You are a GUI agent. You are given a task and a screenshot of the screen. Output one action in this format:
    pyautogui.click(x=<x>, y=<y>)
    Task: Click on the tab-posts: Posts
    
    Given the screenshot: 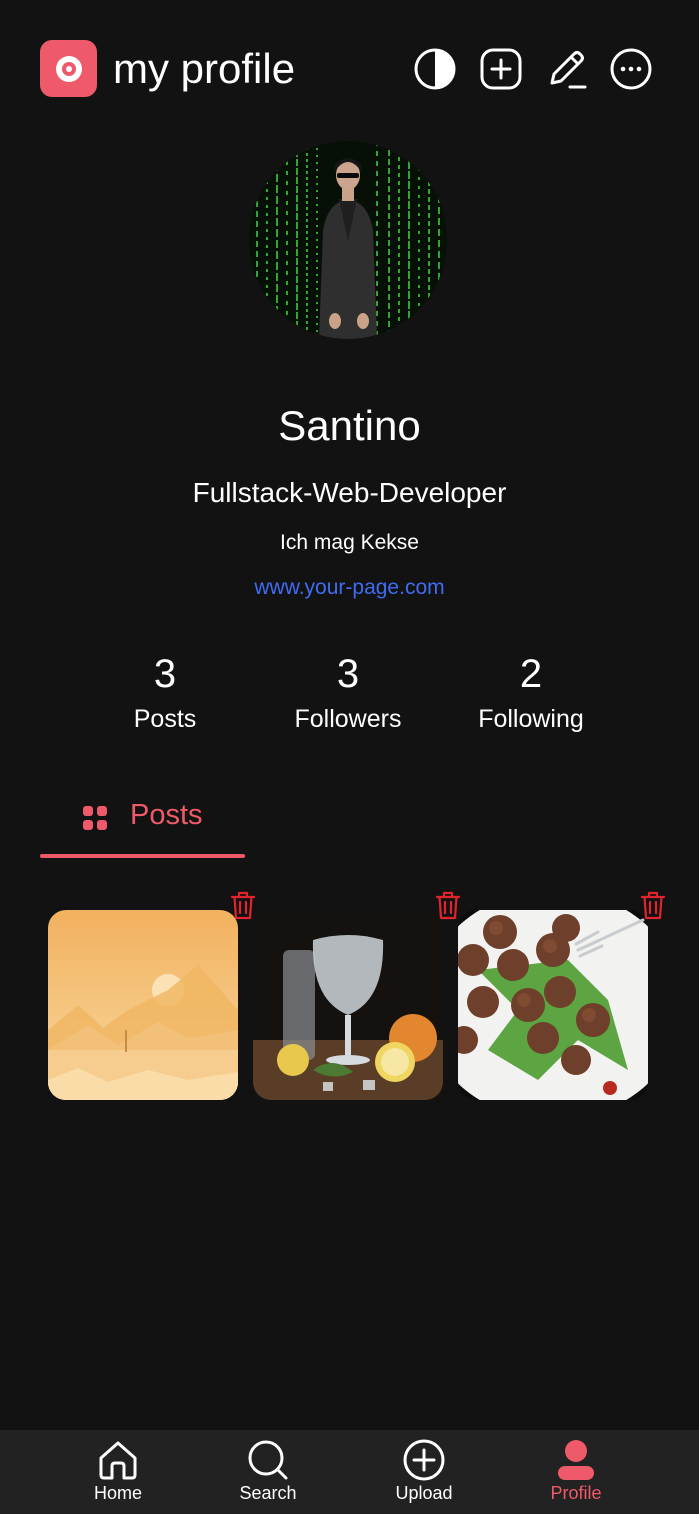 What is the action you would take?
    pyautogui.click(x=142, y=827)
    